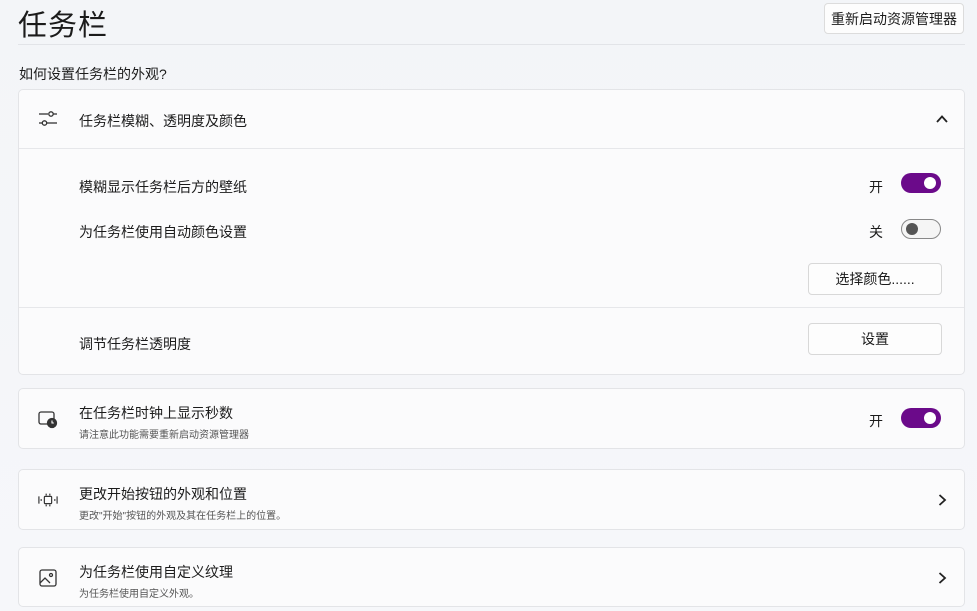 The width and height of the screenshot is (977, 611). I want to click on auto-color-toggle-state: 关, so click(876, 232).